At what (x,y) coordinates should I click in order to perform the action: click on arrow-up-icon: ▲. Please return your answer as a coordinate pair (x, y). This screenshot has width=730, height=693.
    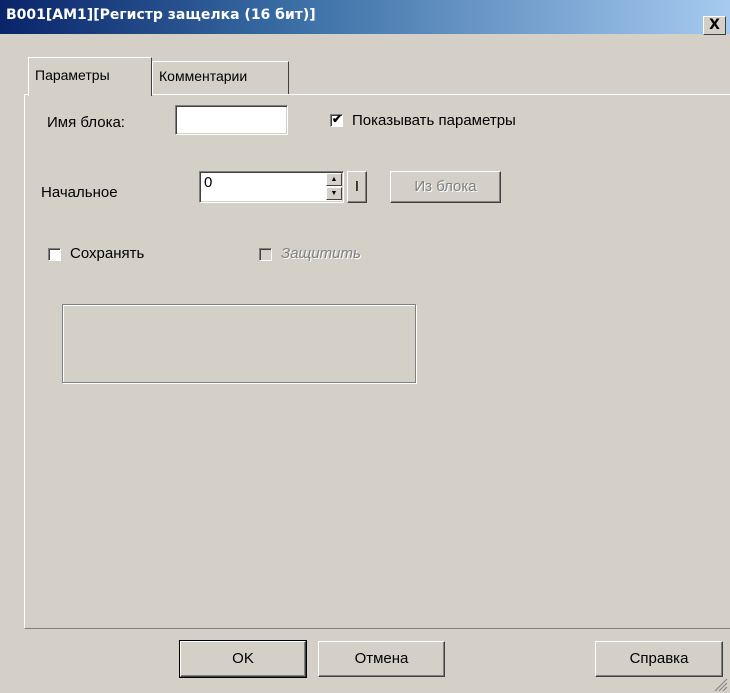
    Looking at the image, I should click on (334, 179).